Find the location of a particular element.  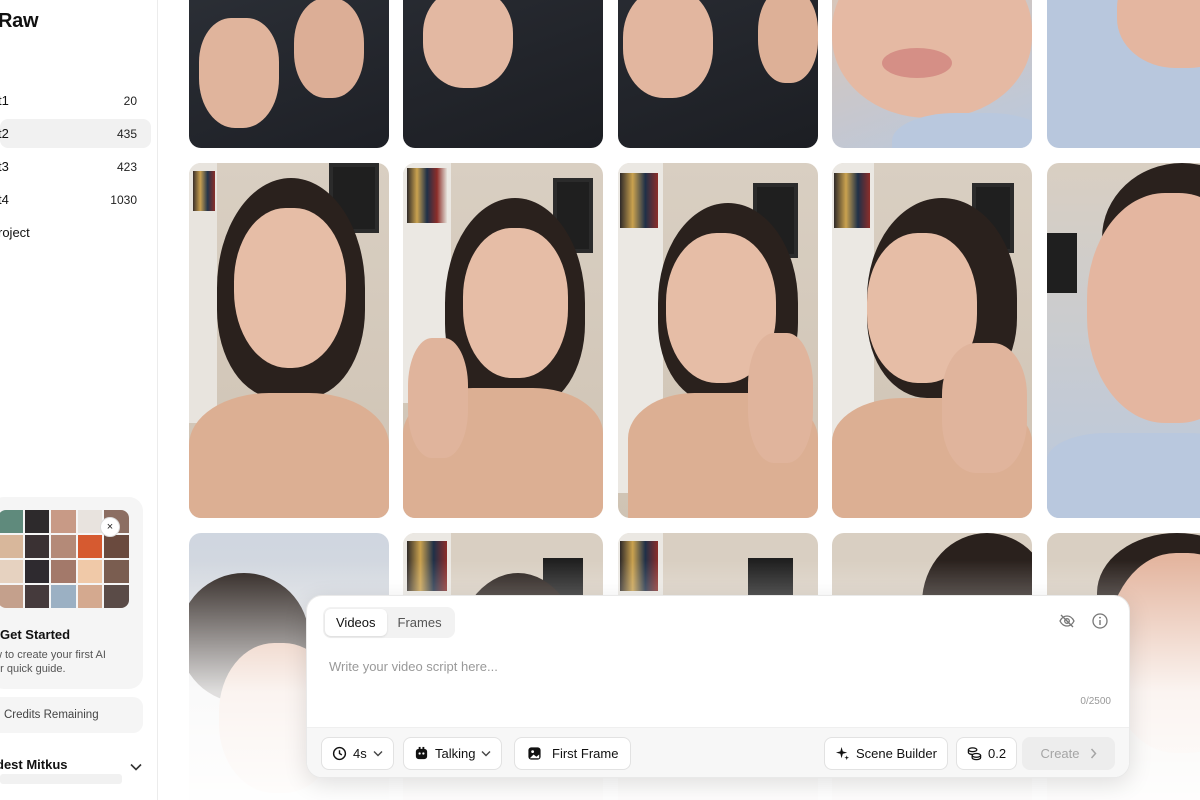

cost-value: 0.2 is located at coordinates (997, 753).